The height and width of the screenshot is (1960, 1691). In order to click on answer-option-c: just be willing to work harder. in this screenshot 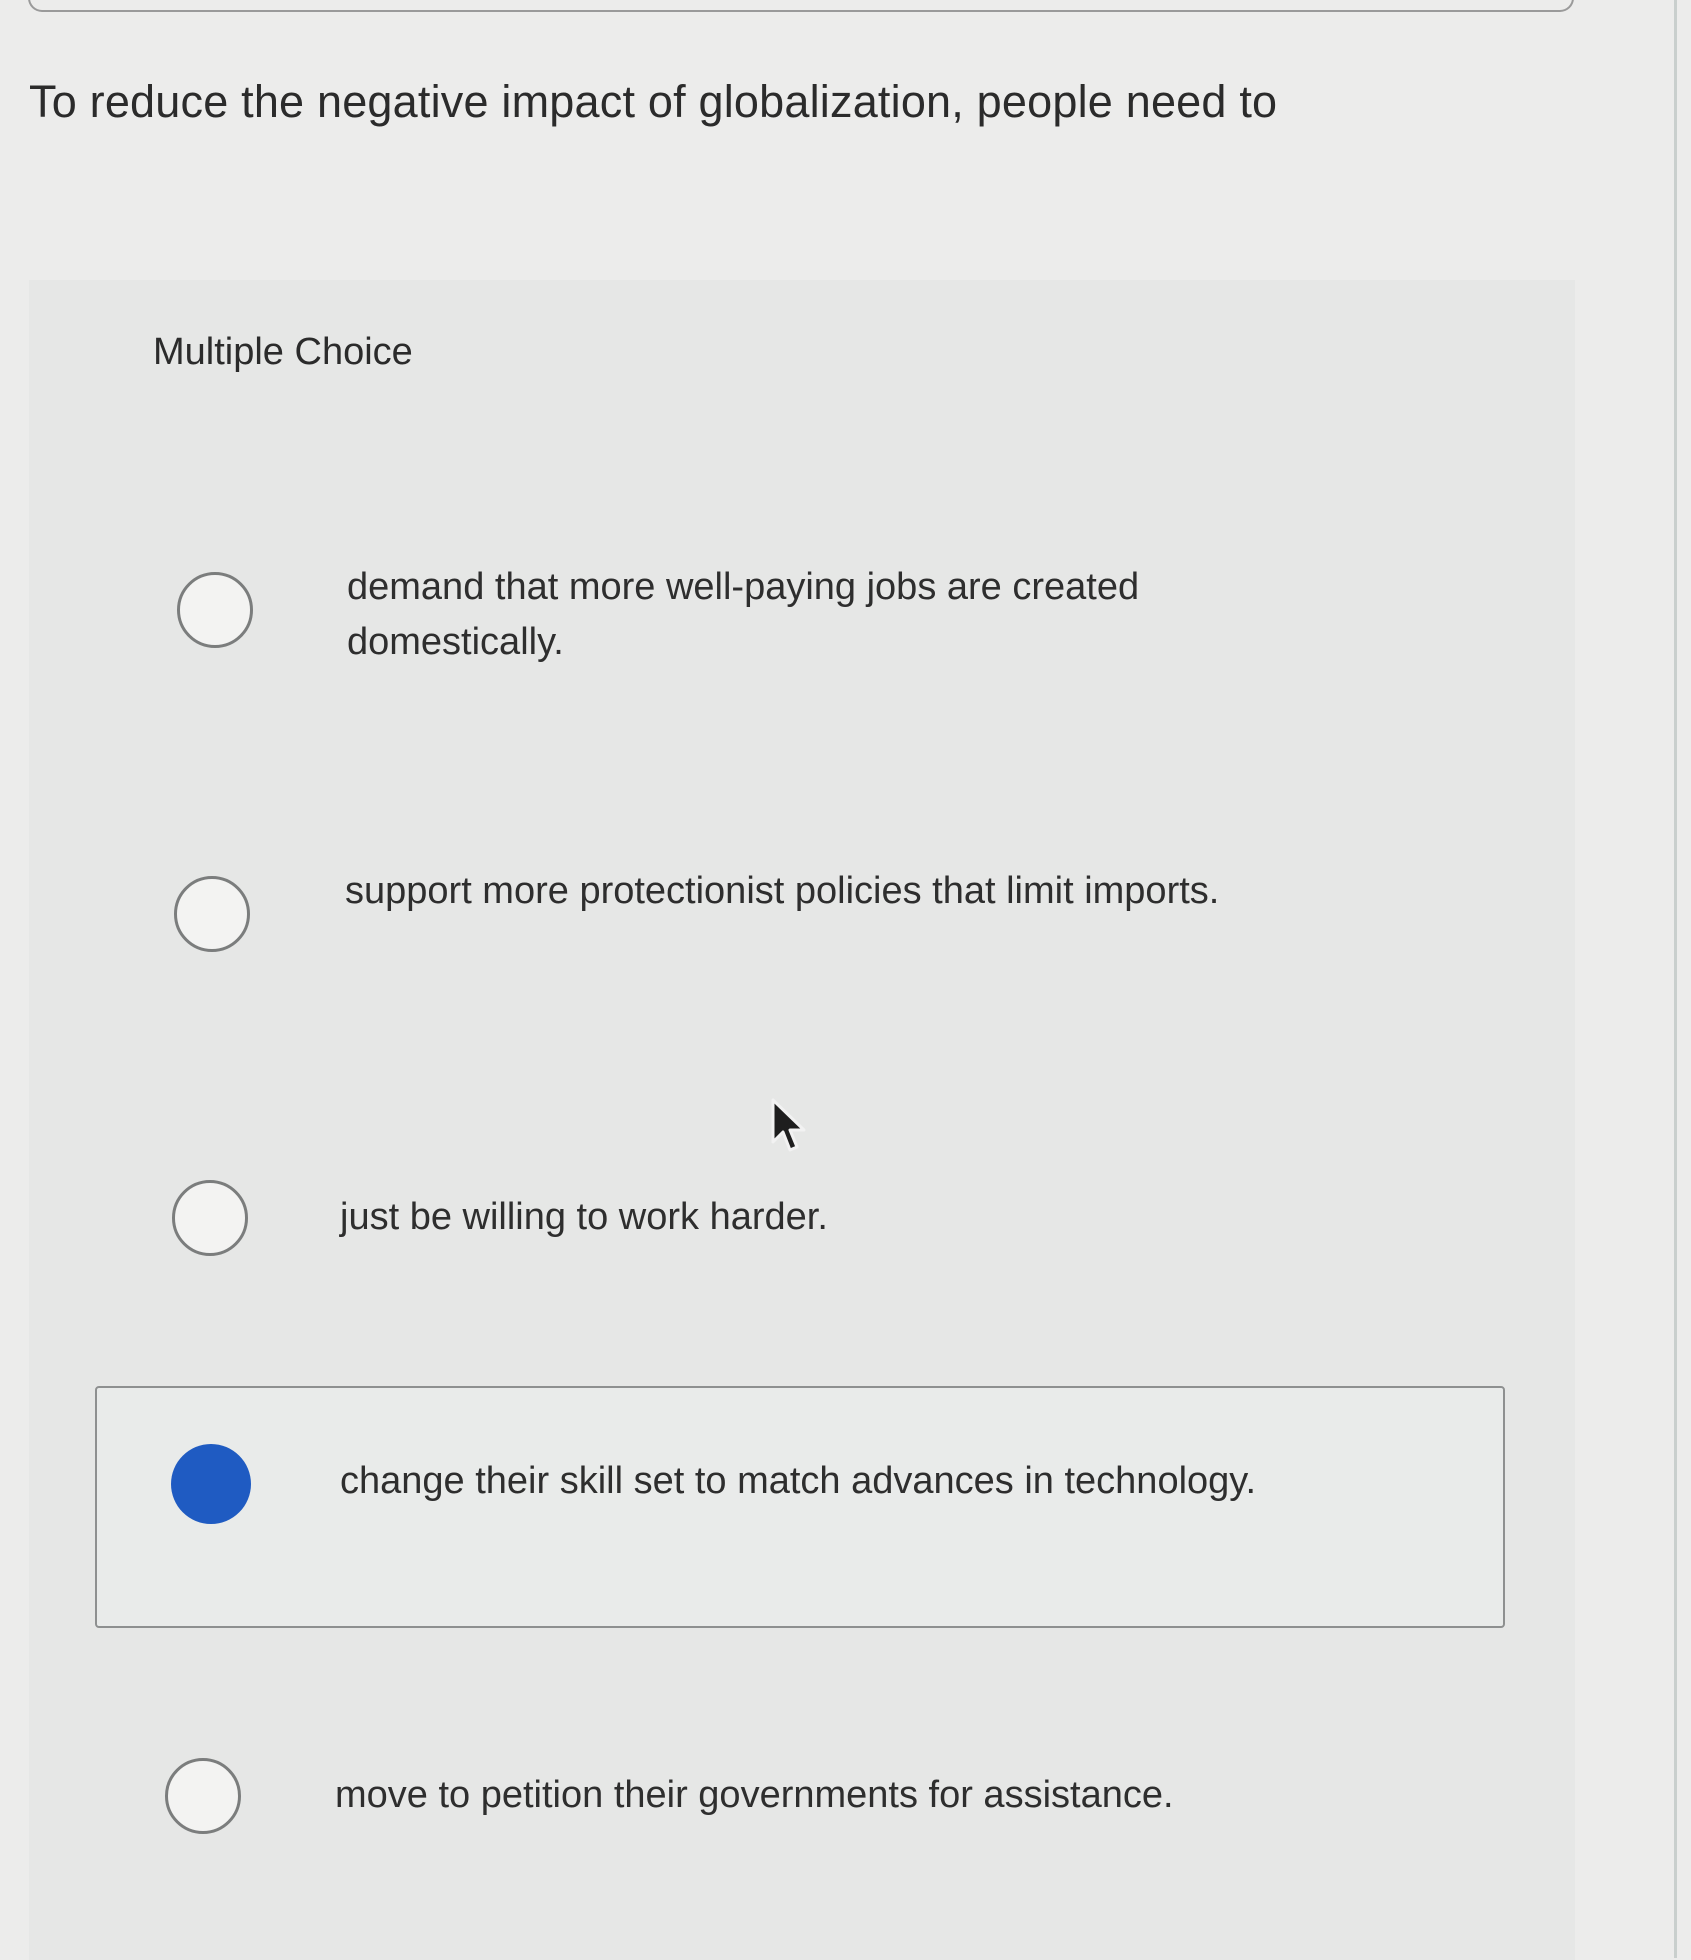, I will do `click(800, 1228)`.